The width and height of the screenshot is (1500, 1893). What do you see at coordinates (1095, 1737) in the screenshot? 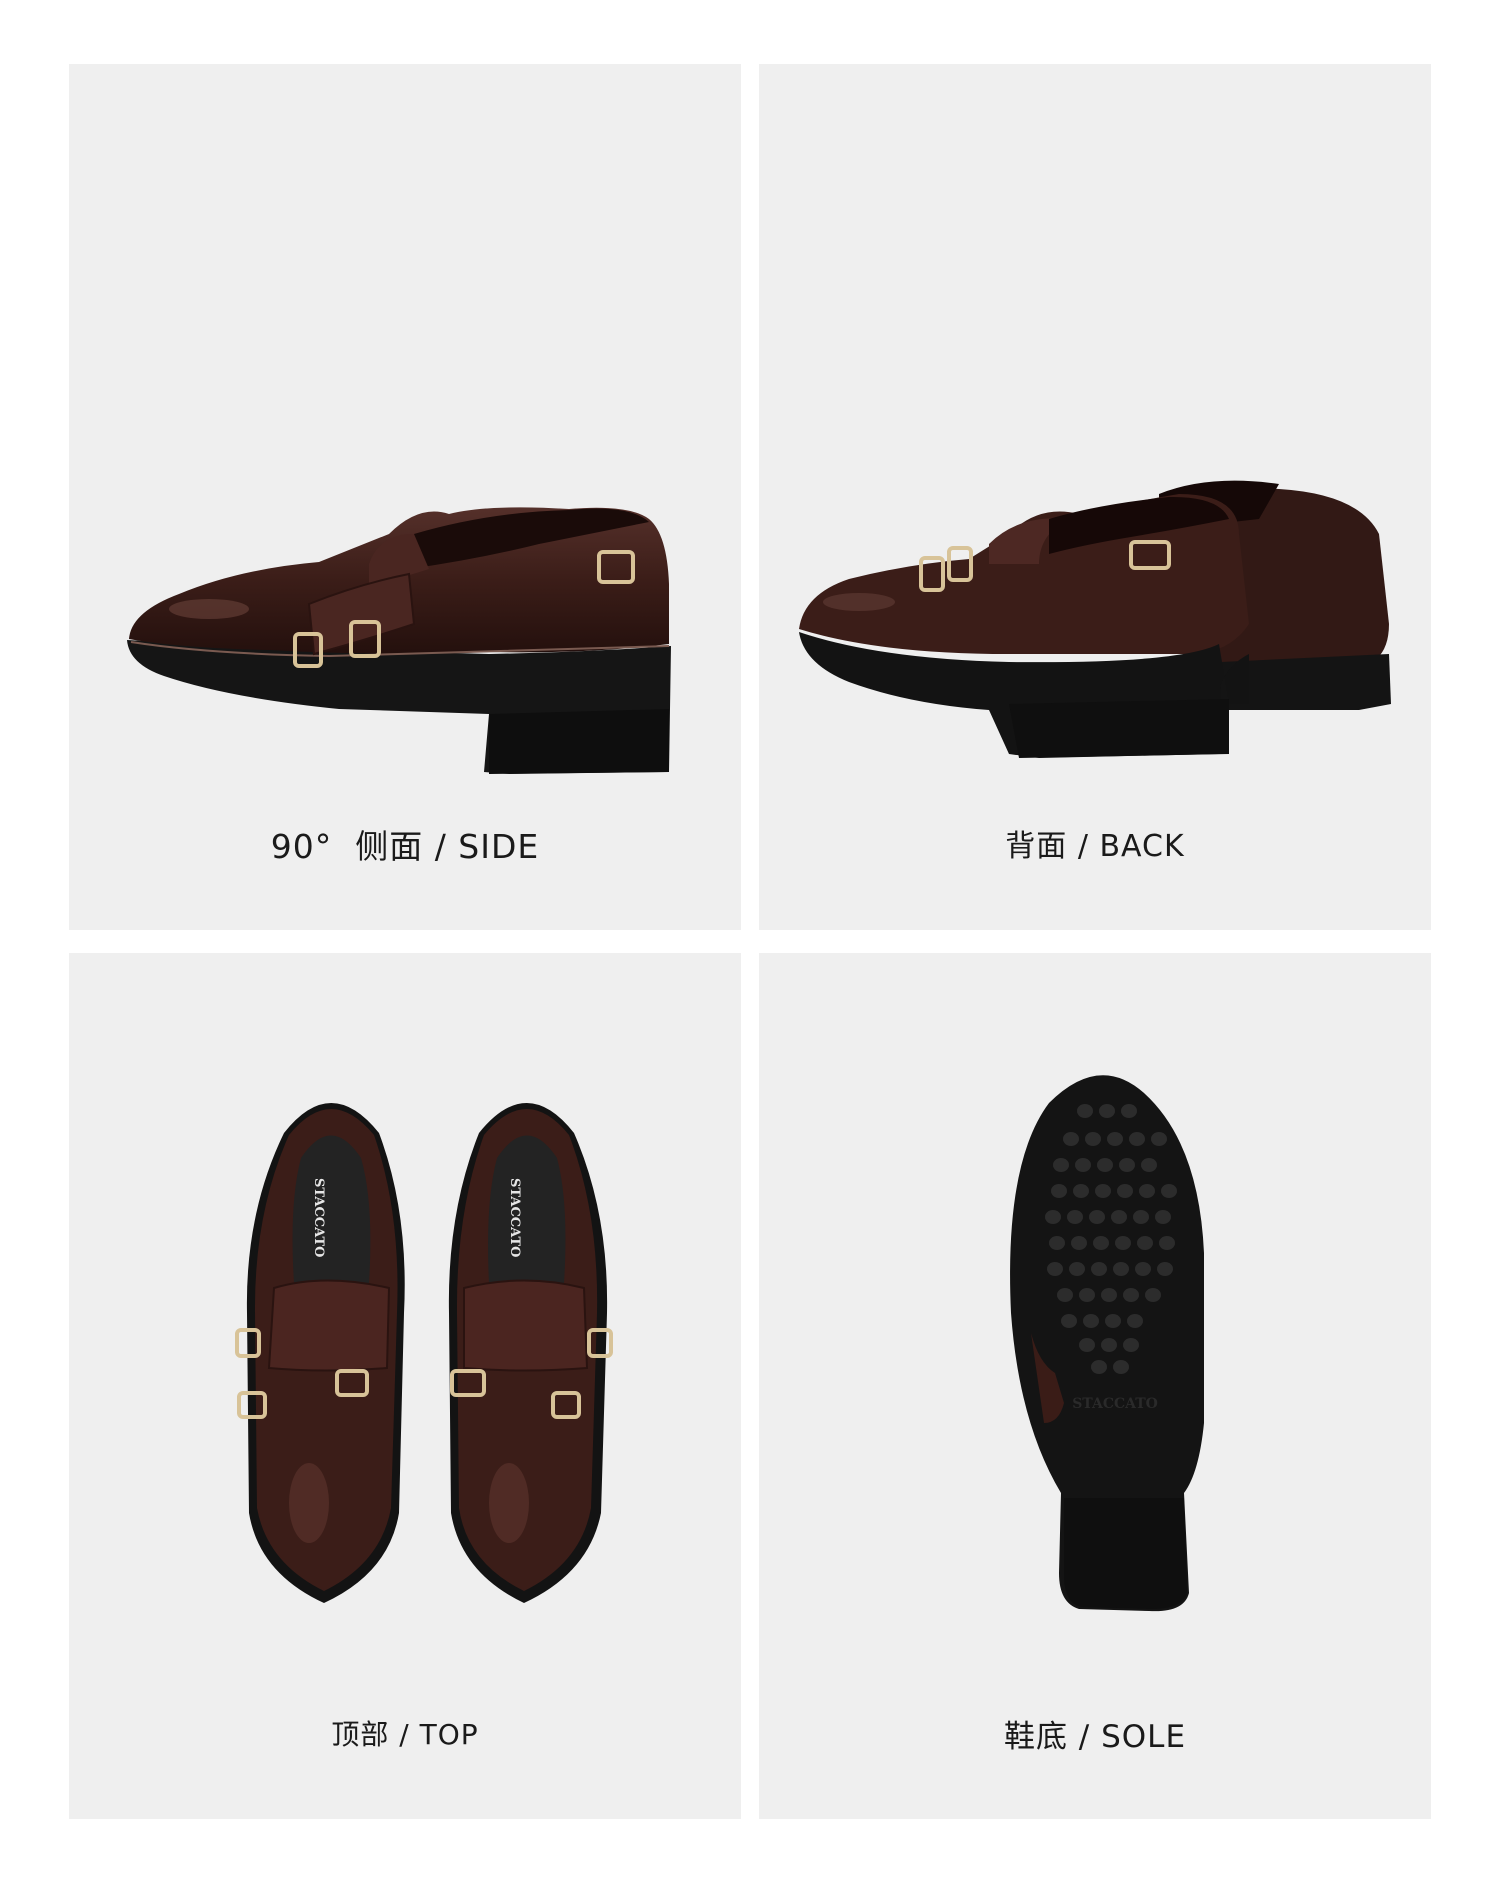
I see `sole-view-caption: 鞋底 / SOLE` at bounding box center [1095, 1737].